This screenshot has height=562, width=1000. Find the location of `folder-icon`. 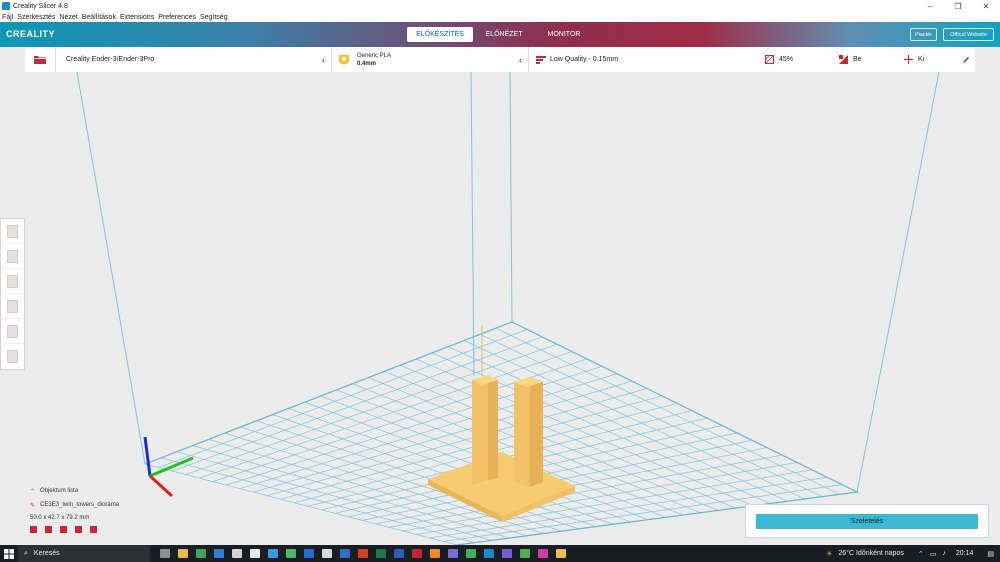

folder-icon is located at coordinates (40, 60).